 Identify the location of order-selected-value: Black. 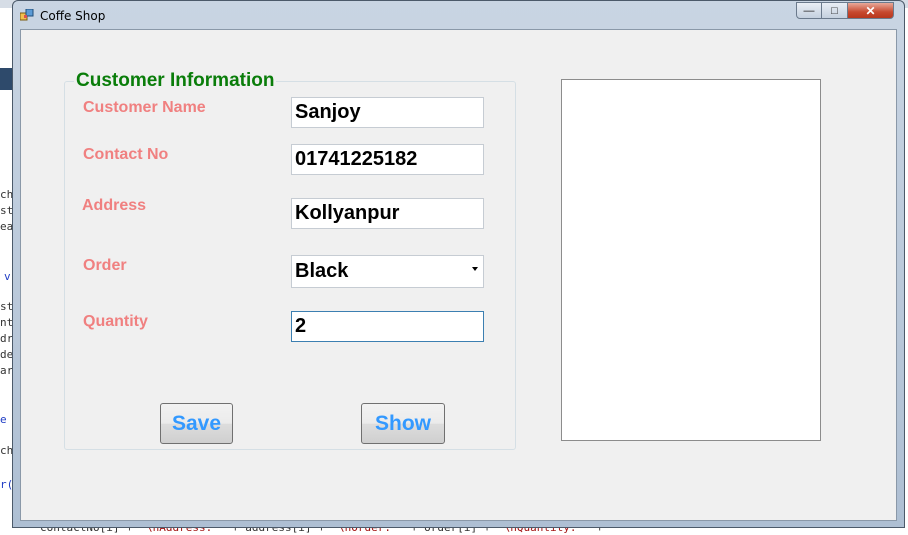
(322, 271).